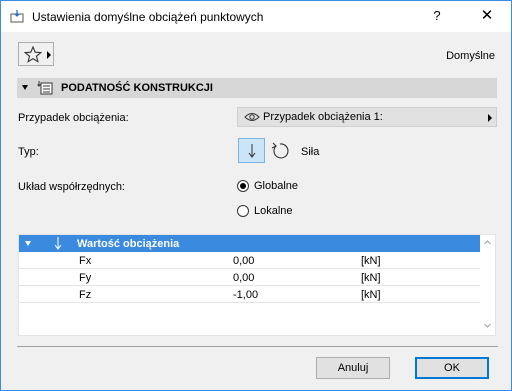 The width and height of the screenshot is (512, 391). What do you see at coordinates (257, 346) in the screenshot?
I see `divider` at bounding box center [257, 346].